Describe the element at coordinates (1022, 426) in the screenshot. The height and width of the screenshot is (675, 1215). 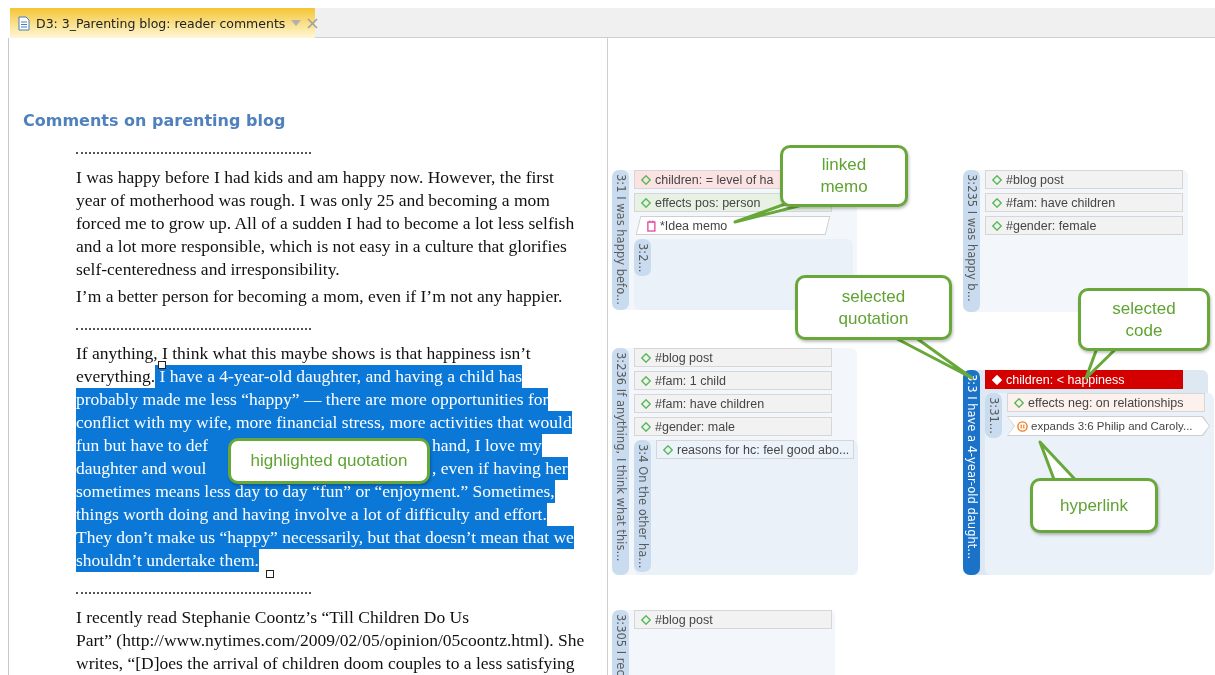
I see `link-icon` at that location.